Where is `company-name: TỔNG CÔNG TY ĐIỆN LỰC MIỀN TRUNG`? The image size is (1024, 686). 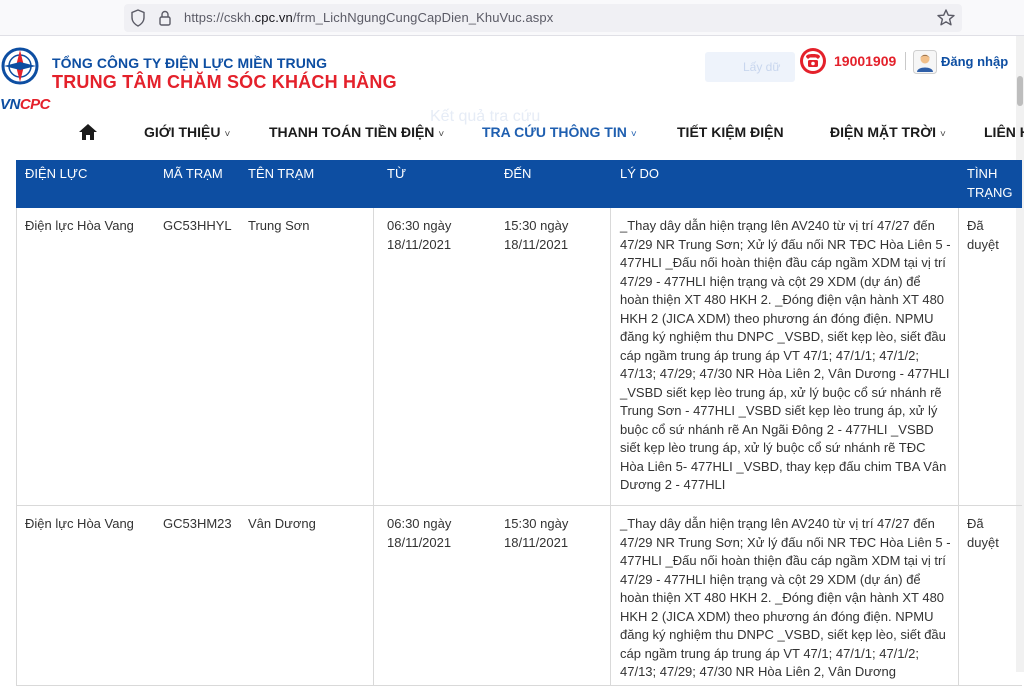
company-name: TỔNG CÔNG TY ĐIỆN LỰC MIỀN TRUNG is located at coordinates (190, 63).